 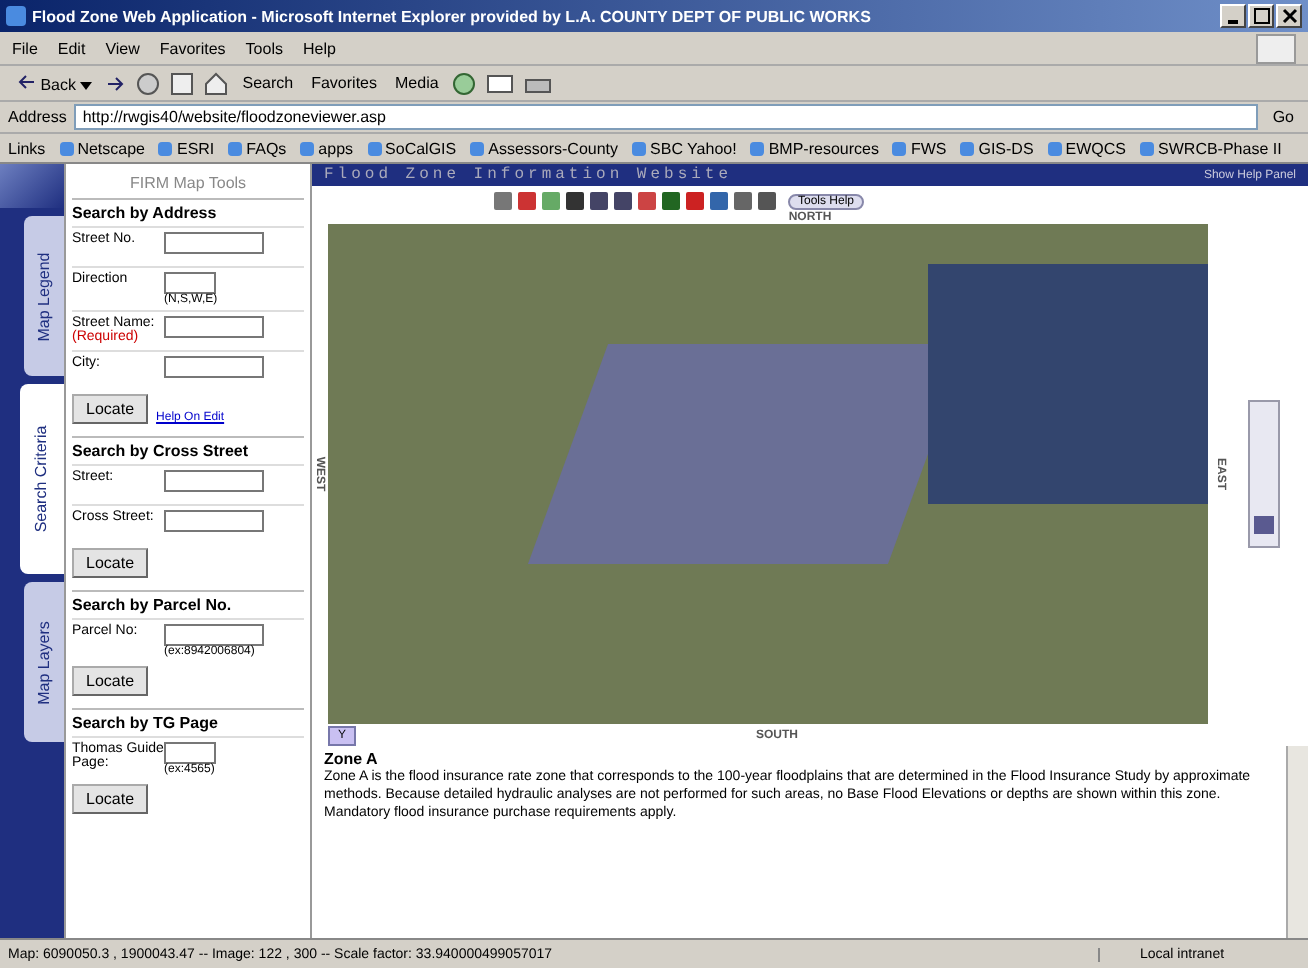 I want to click on link-button: GIS-DS, so click(x=997, y=148).